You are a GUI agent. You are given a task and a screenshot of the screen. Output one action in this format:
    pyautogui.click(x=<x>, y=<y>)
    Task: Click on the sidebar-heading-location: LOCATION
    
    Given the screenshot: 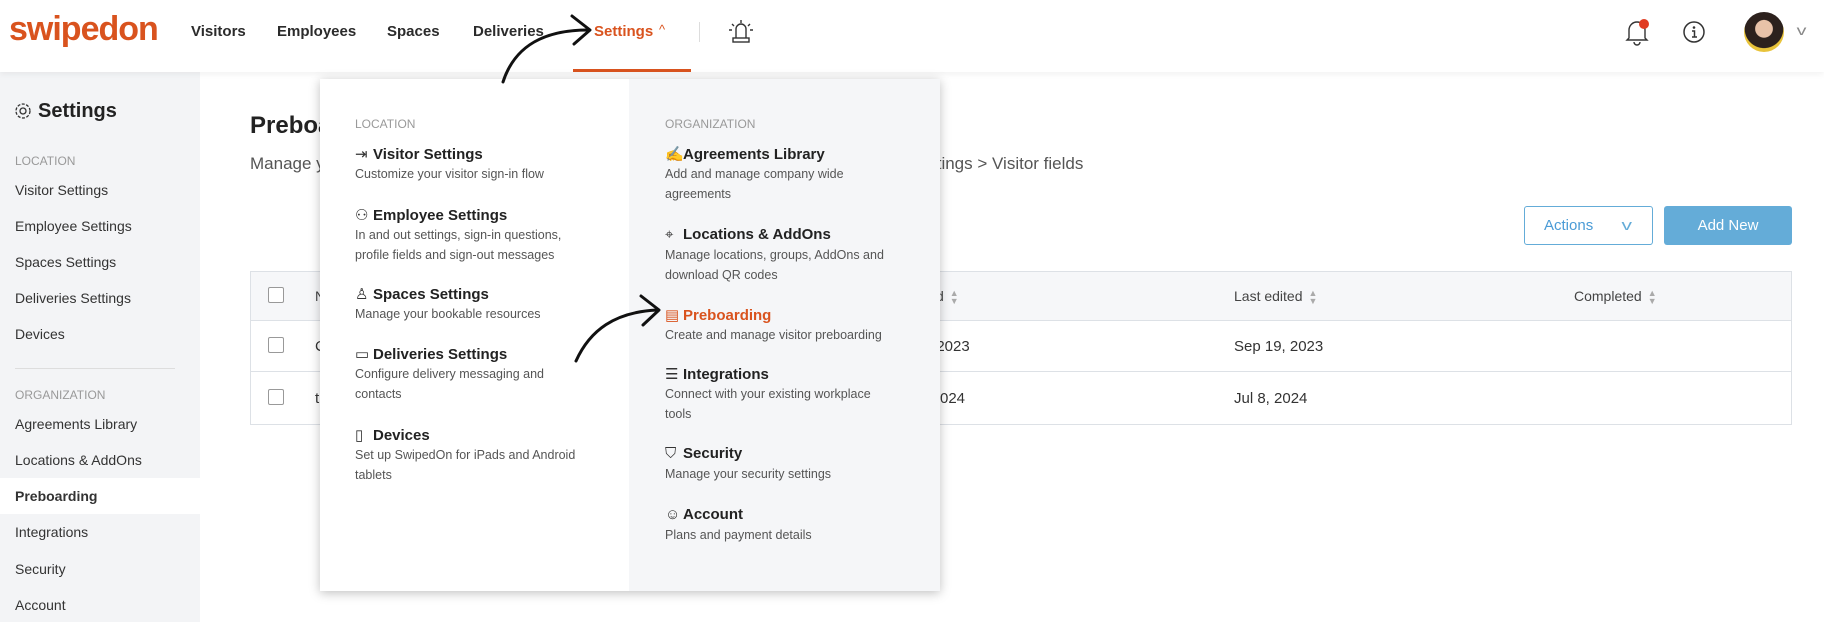 What is the action you would take?
    pyautogui.click(x=45, y=161)
    